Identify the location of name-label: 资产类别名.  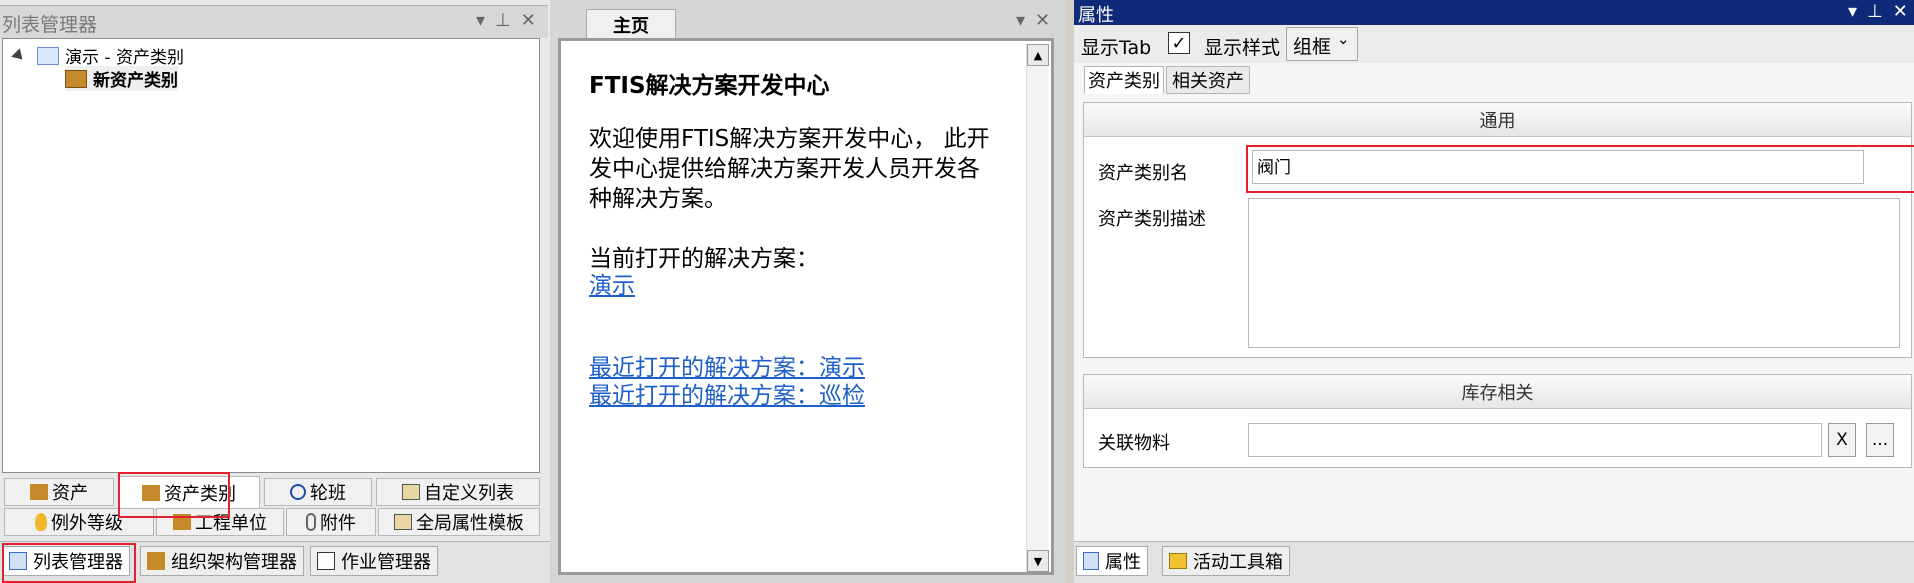
(1143, 173).